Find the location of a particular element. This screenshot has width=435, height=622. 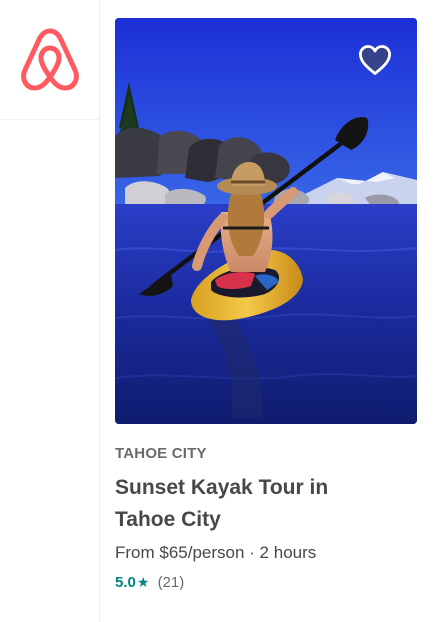

heart-outline-icon is located at coordinates (375, 60).